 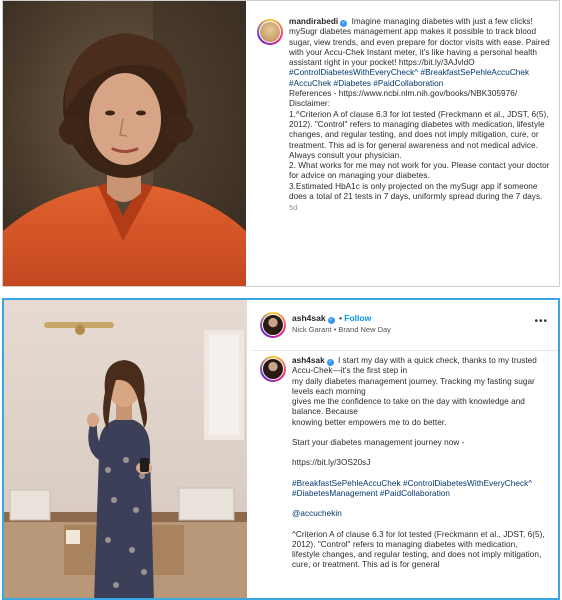 What do you see at coordinates (310, 104) in the screenshot?
I see `disclaimer-label: Disclaimer:` at bounding box center [310, 104].